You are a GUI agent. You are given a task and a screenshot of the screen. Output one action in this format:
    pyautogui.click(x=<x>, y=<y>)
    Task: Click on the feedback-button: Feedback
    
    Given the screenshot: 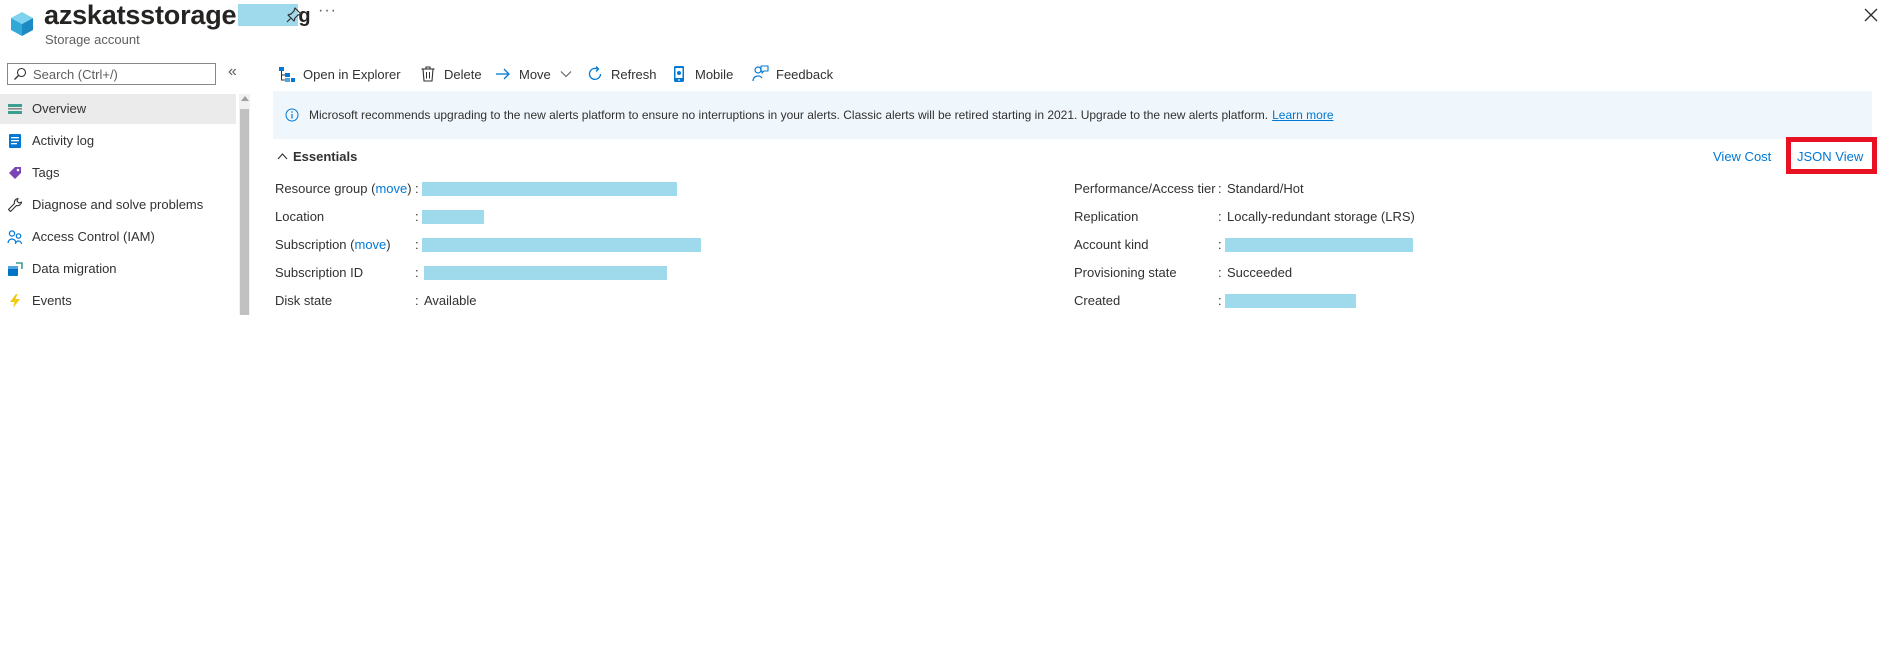 What is the action you would take?
    pyautogui.click(x=792, y=74)
    